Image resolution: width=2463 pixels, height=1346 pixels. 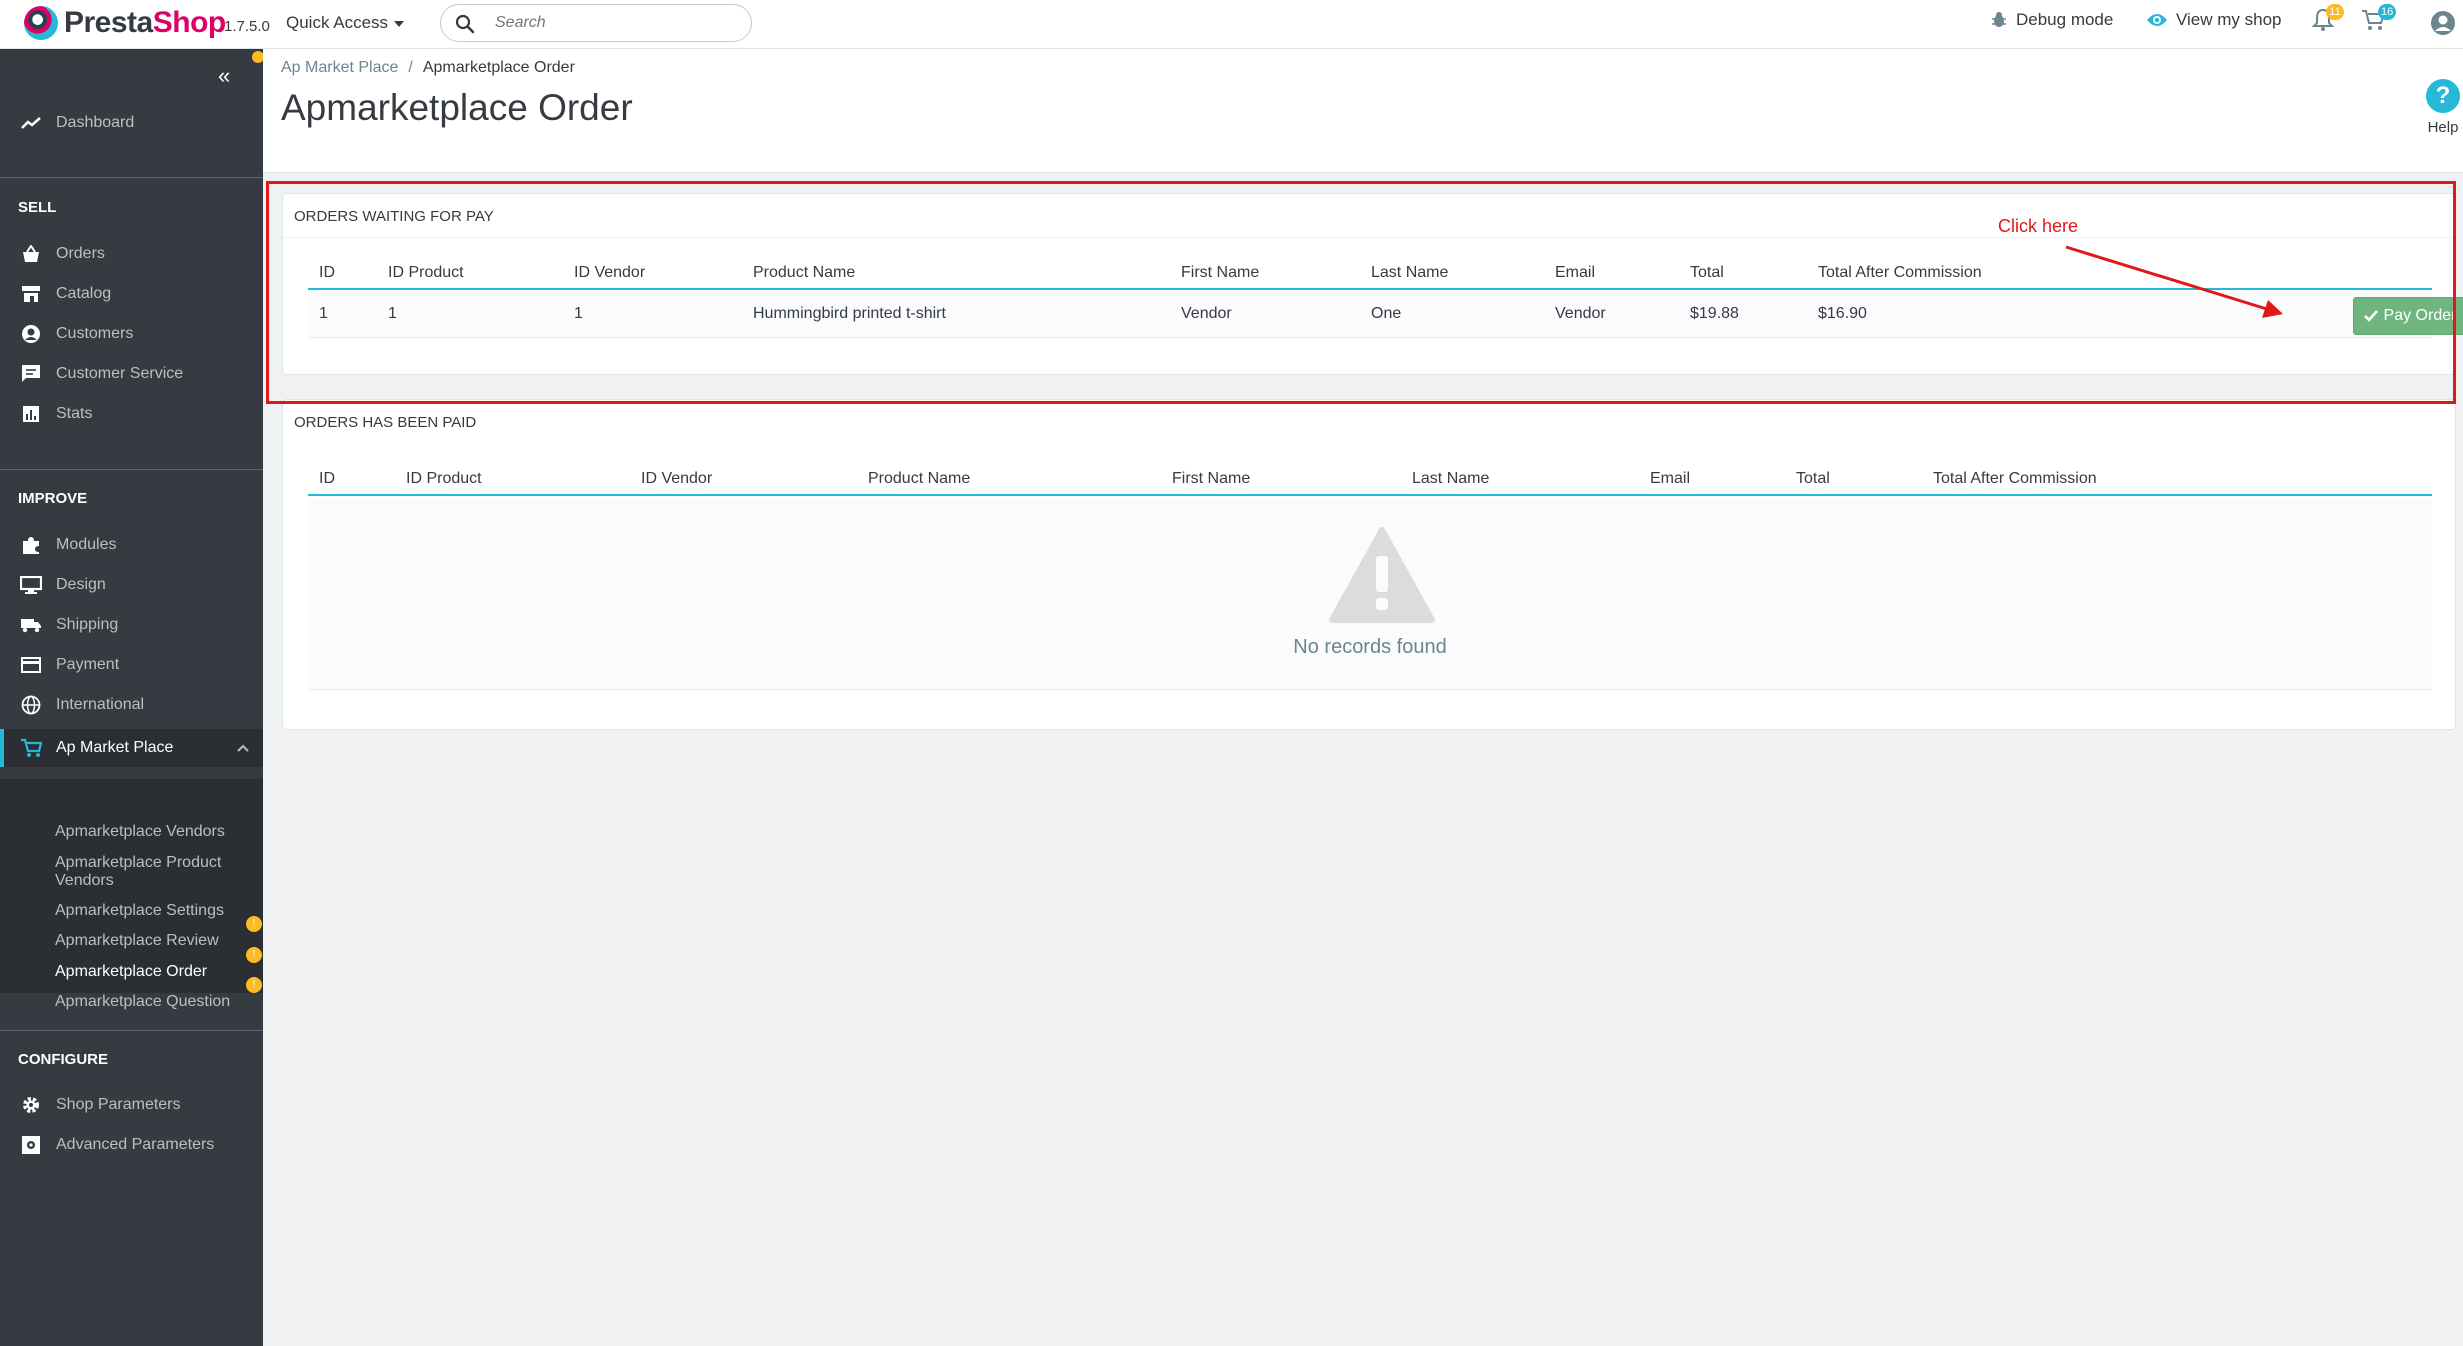 I want to click on annotation-highlight-box, so click(x=1361, y=292).